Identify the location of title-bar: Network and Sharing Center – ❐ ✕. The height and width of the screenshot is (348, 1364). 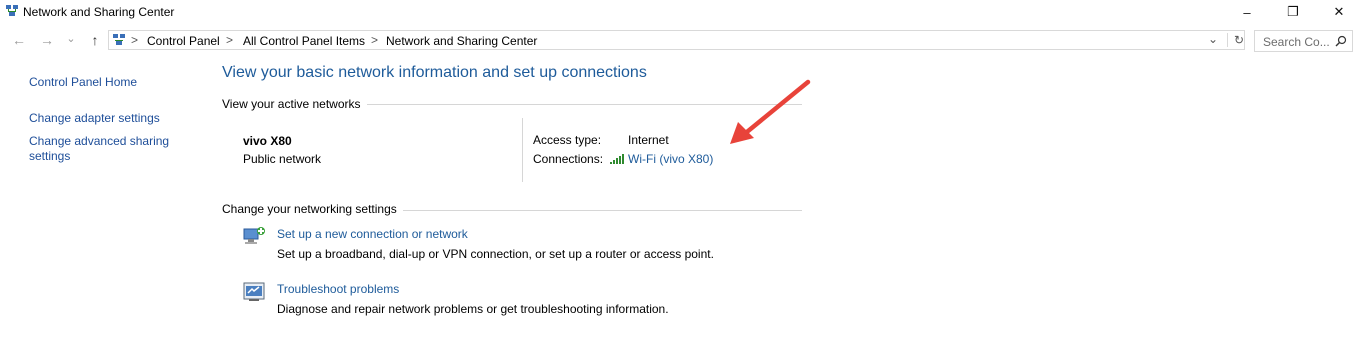
(682, 12).